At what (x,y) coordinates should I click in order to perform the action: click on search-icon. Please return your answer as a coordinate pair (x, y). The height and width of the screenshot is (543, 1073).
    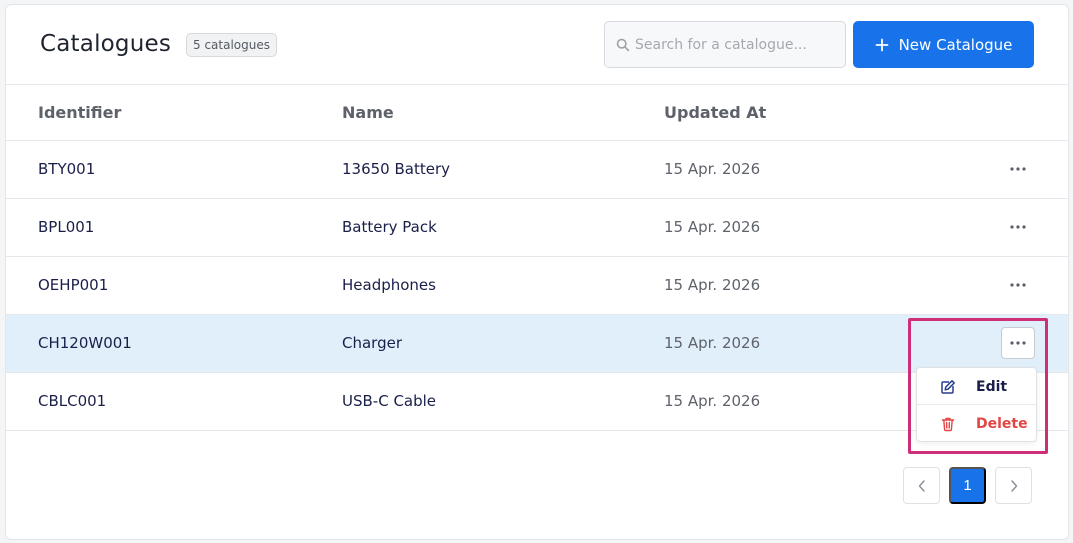
    Looking at the image, I should click on (623, 45).